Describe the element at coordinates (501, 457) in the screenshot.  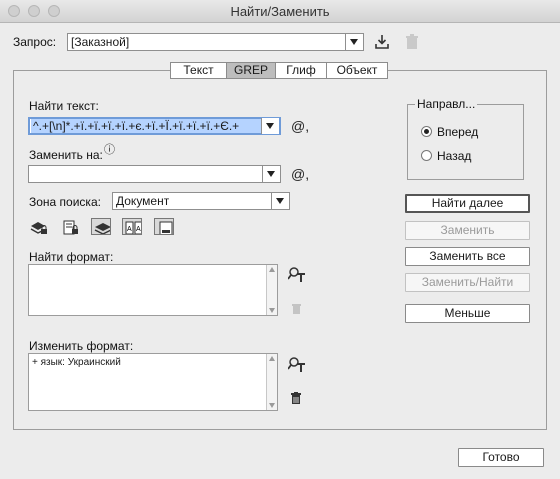
I see `done-button: Готово` at that location.